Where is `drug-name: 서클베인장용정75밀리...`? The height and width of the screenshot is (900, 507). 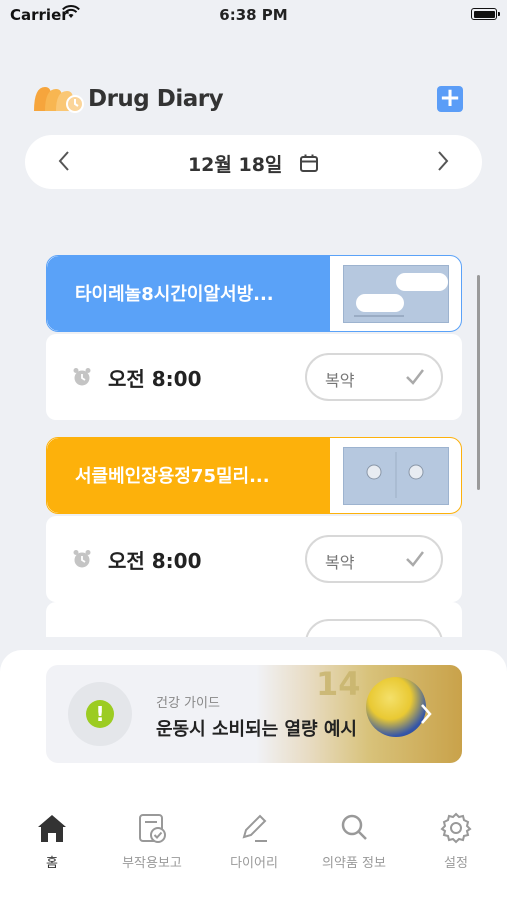
drug-name: 서클베인장용정75밀리... is located at coordinates (188, 475).